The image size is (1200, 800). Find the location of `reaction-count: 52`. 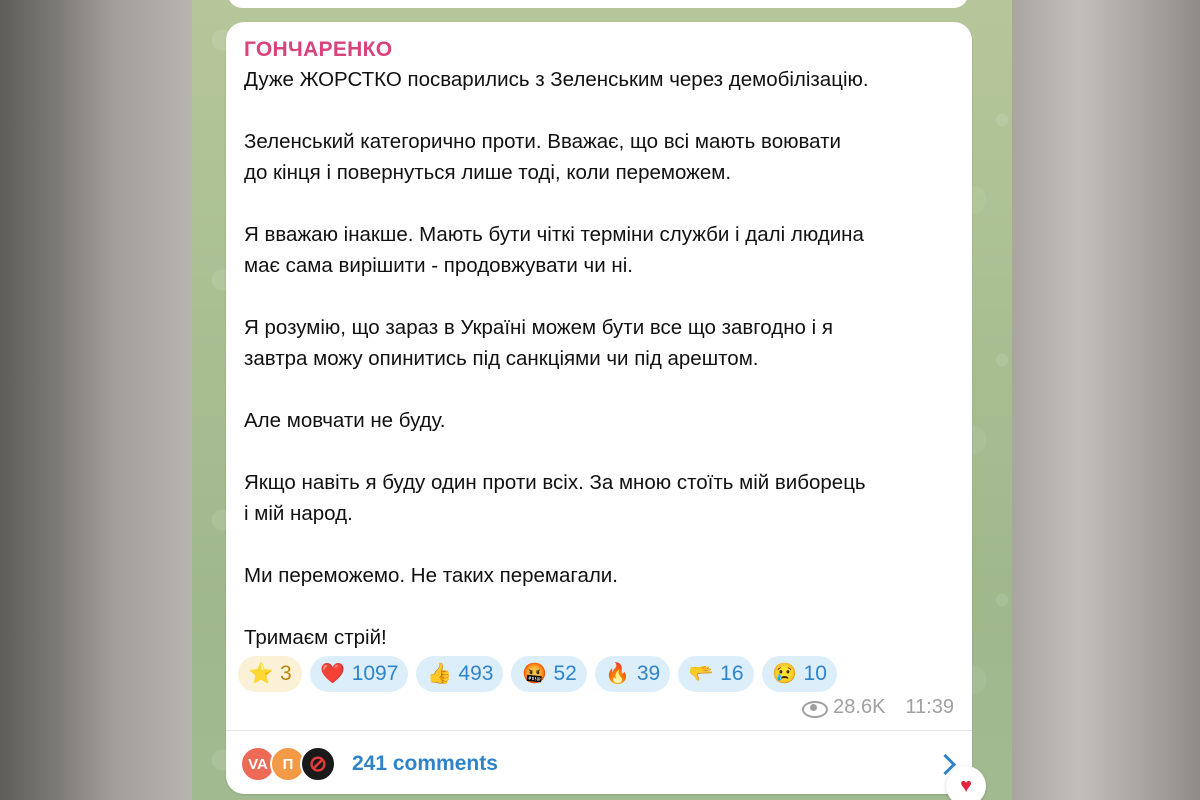

reaction-count: 52 is located at coordinates (565, 673).